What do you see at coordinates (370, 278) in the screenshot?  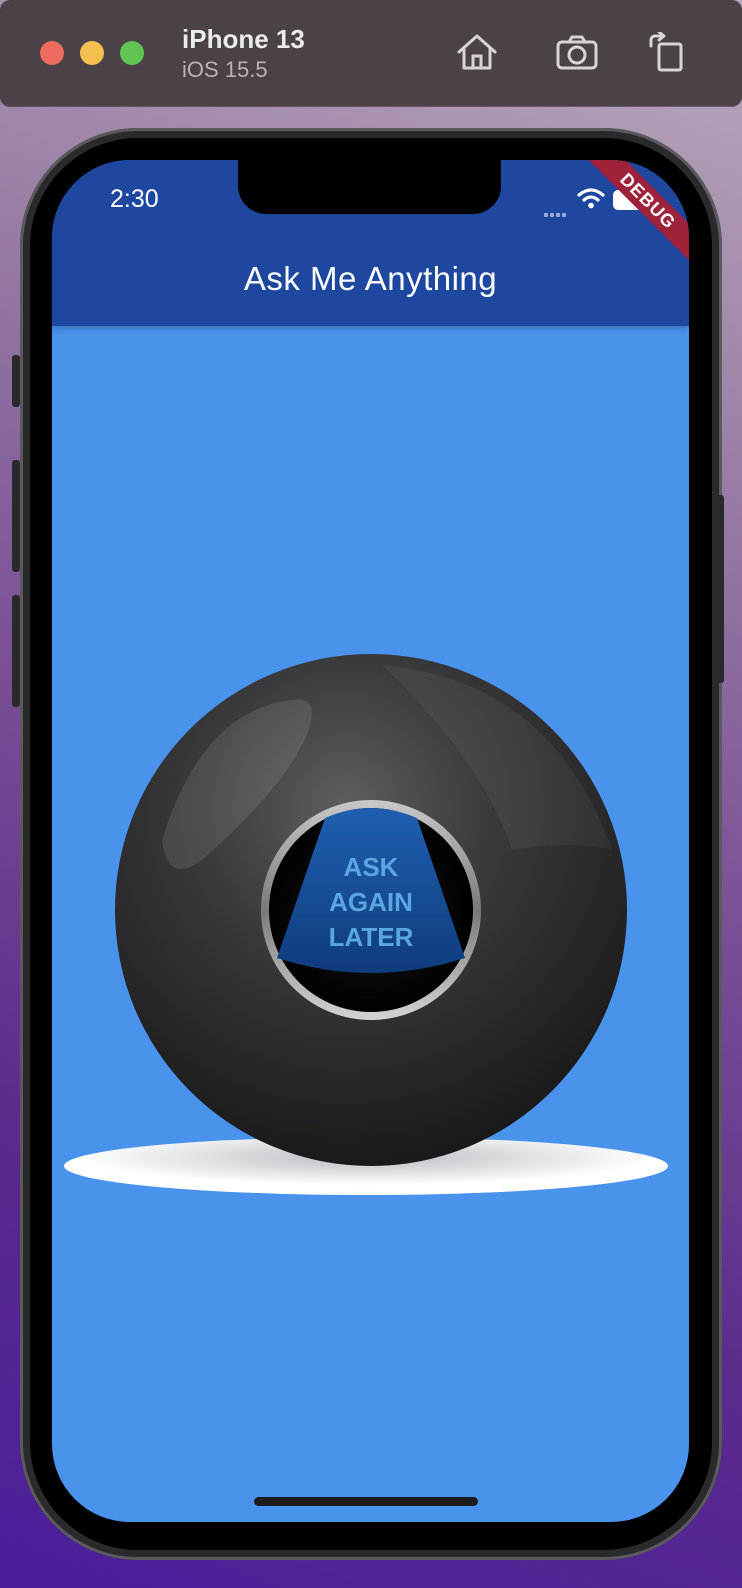 I see `page-title: Ask Me Anything` at bounding box center [370, 278].